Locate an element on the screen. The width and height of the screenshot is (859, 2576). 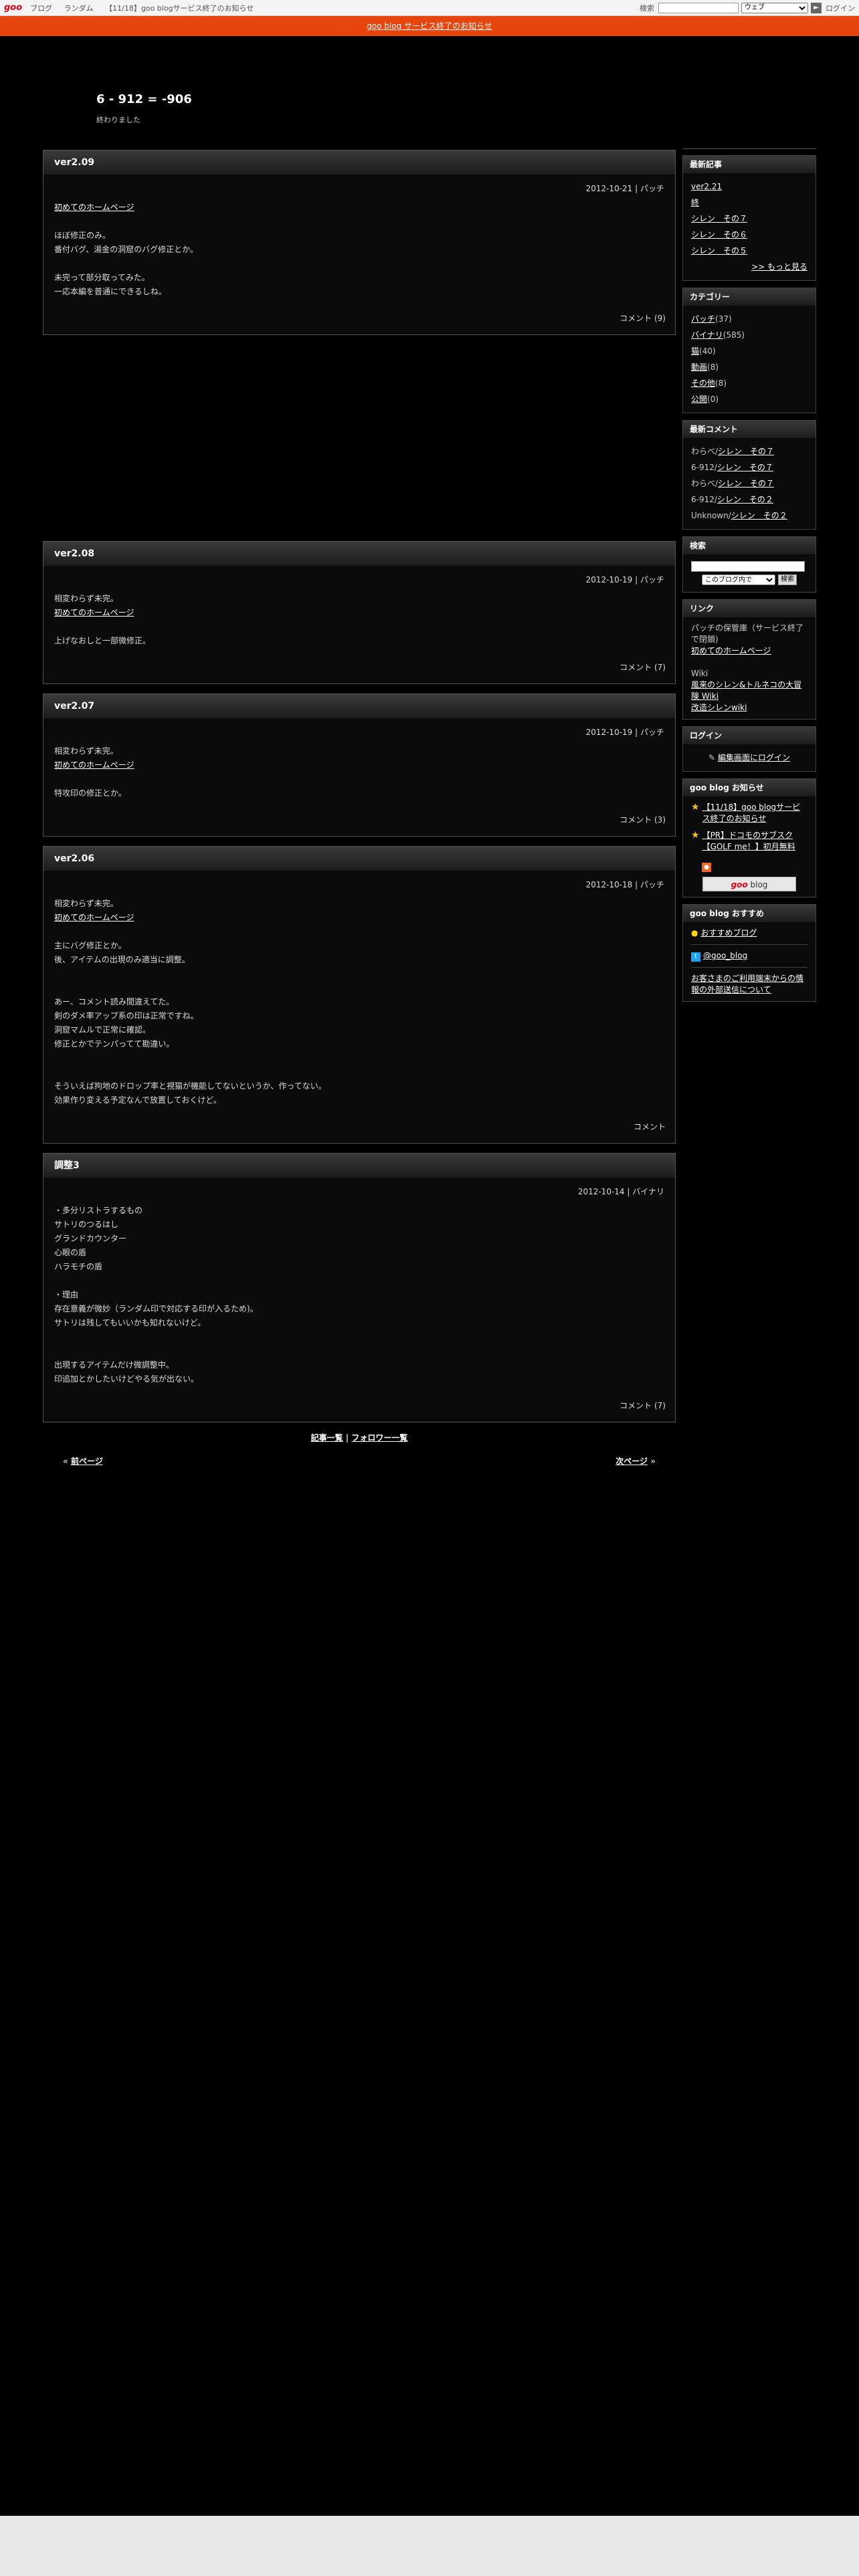
entry-comment-link: コメント (9) is located at coordinates (642, 318).